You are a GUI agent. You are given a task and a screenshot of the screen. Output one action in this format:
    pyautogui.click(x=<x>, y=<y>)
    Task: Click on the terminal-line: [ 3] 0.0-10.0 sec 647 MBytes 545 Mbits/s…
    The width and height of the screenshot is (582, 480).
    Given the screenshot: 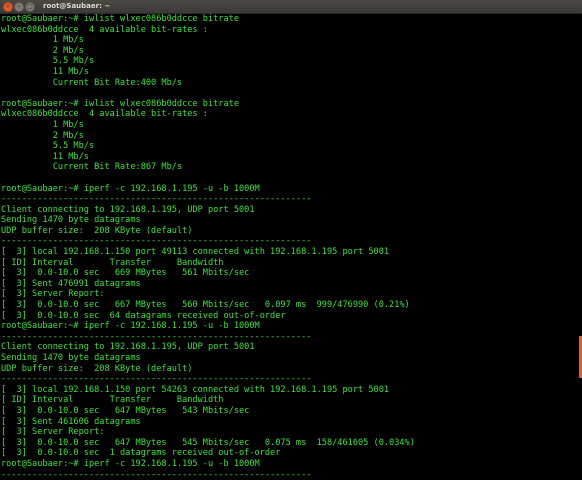 What is the action you would take?
    pyautogui.click(x=208, y=442)
    